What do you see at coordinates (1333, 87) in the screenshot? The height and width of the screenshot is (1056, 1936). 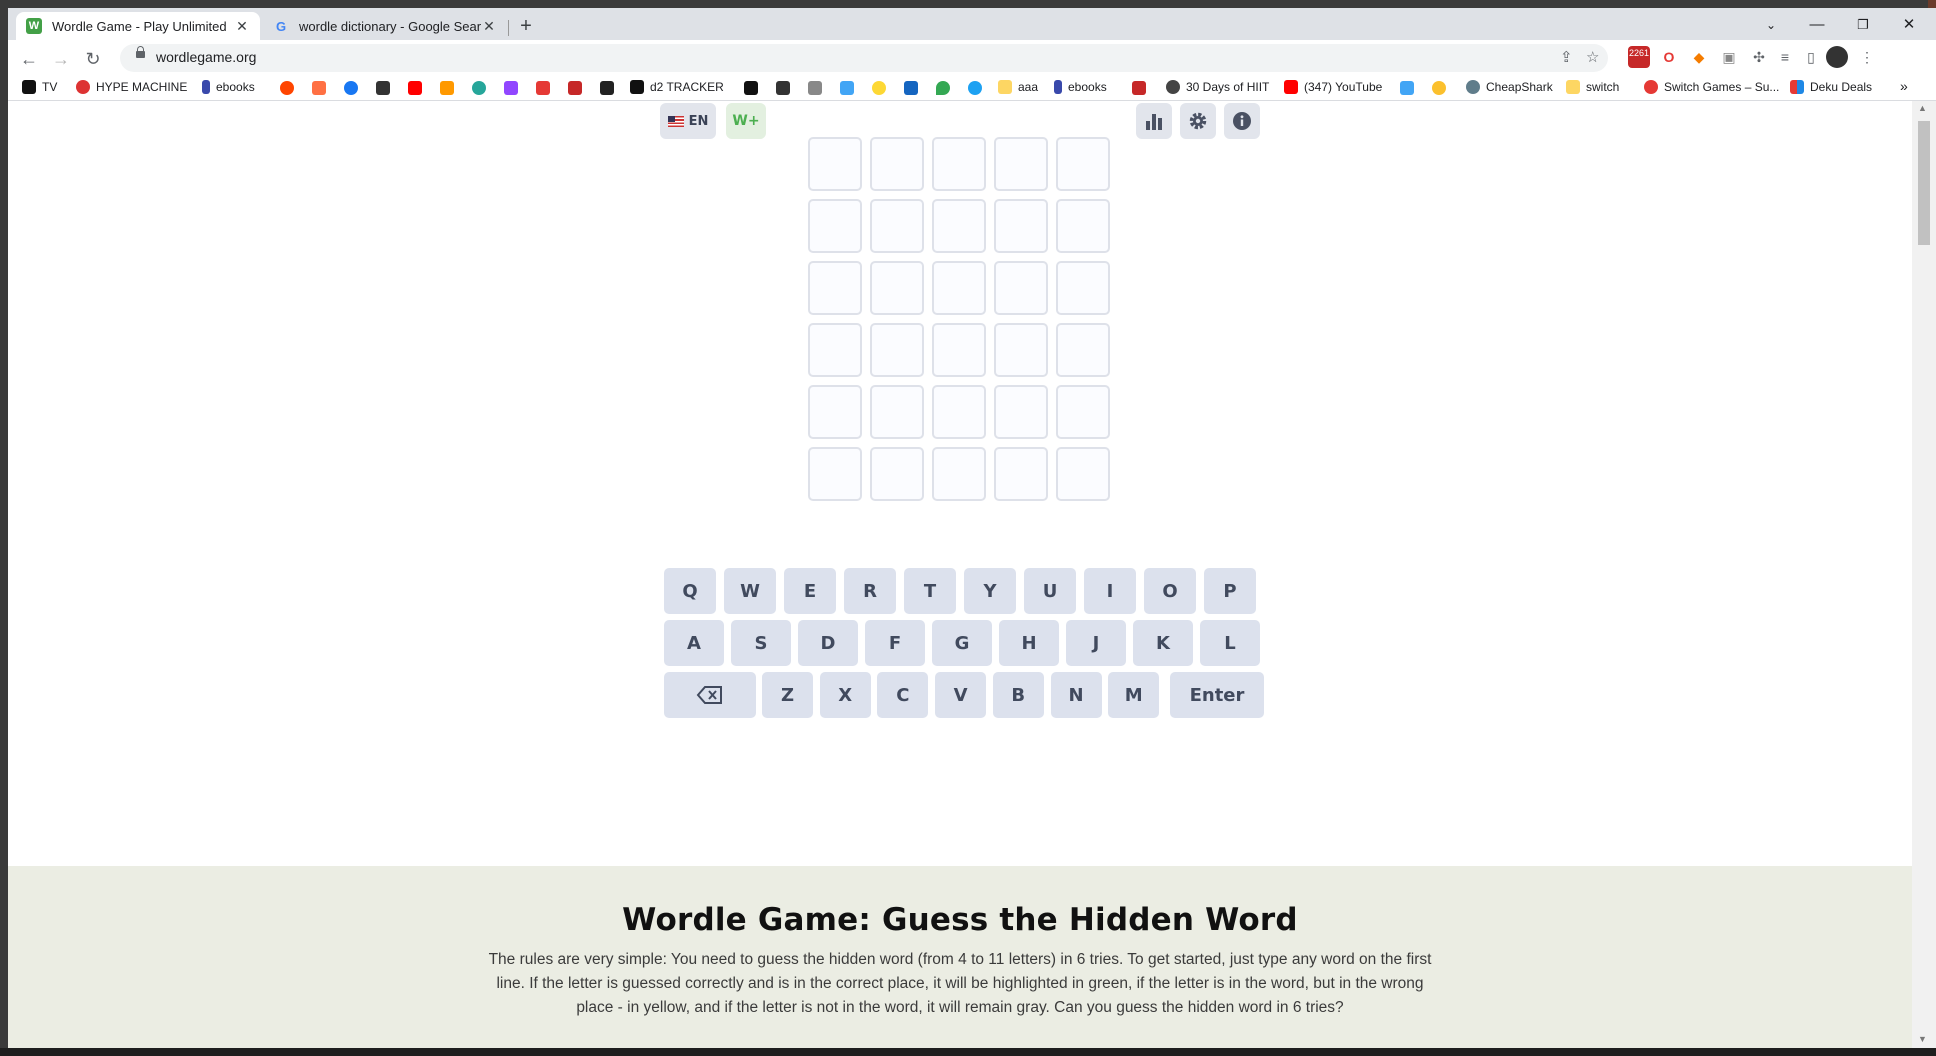 I see `bookmark-youtube: (347) YouTube` at bounding box center [1333, 87].